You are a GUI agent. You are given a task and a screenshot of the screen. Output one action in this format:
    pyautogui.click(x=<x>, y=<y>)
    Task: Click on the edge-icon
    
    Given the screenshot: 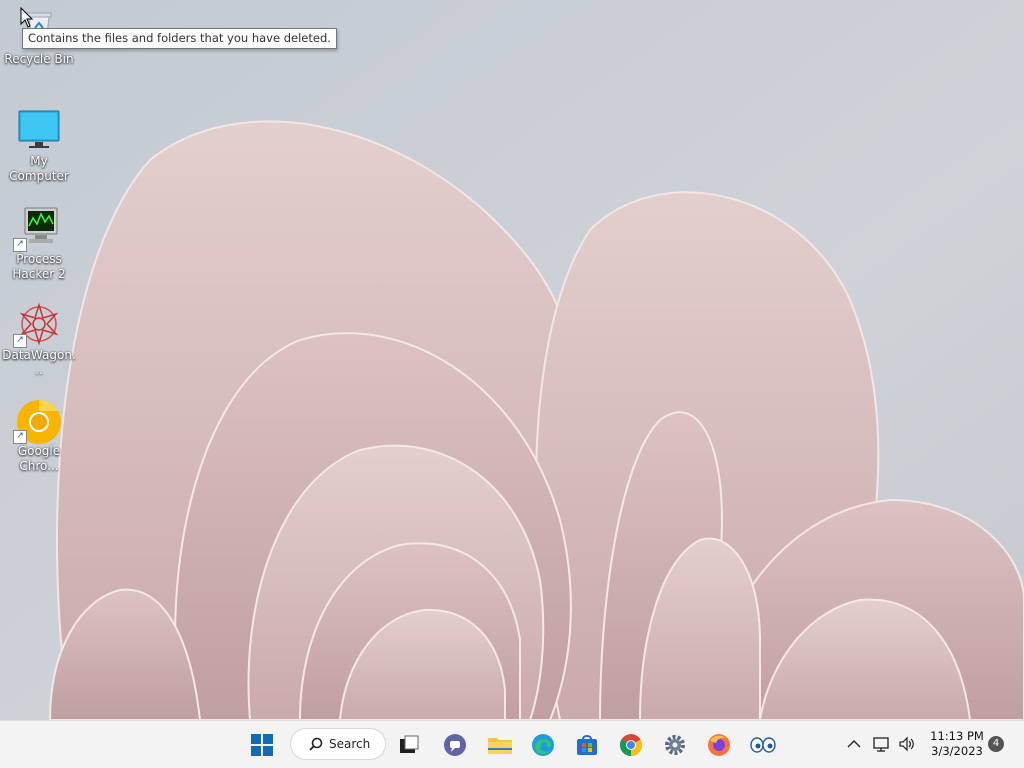 What is the action you would take?
    pyautogui.click(x=543, y=745)
    